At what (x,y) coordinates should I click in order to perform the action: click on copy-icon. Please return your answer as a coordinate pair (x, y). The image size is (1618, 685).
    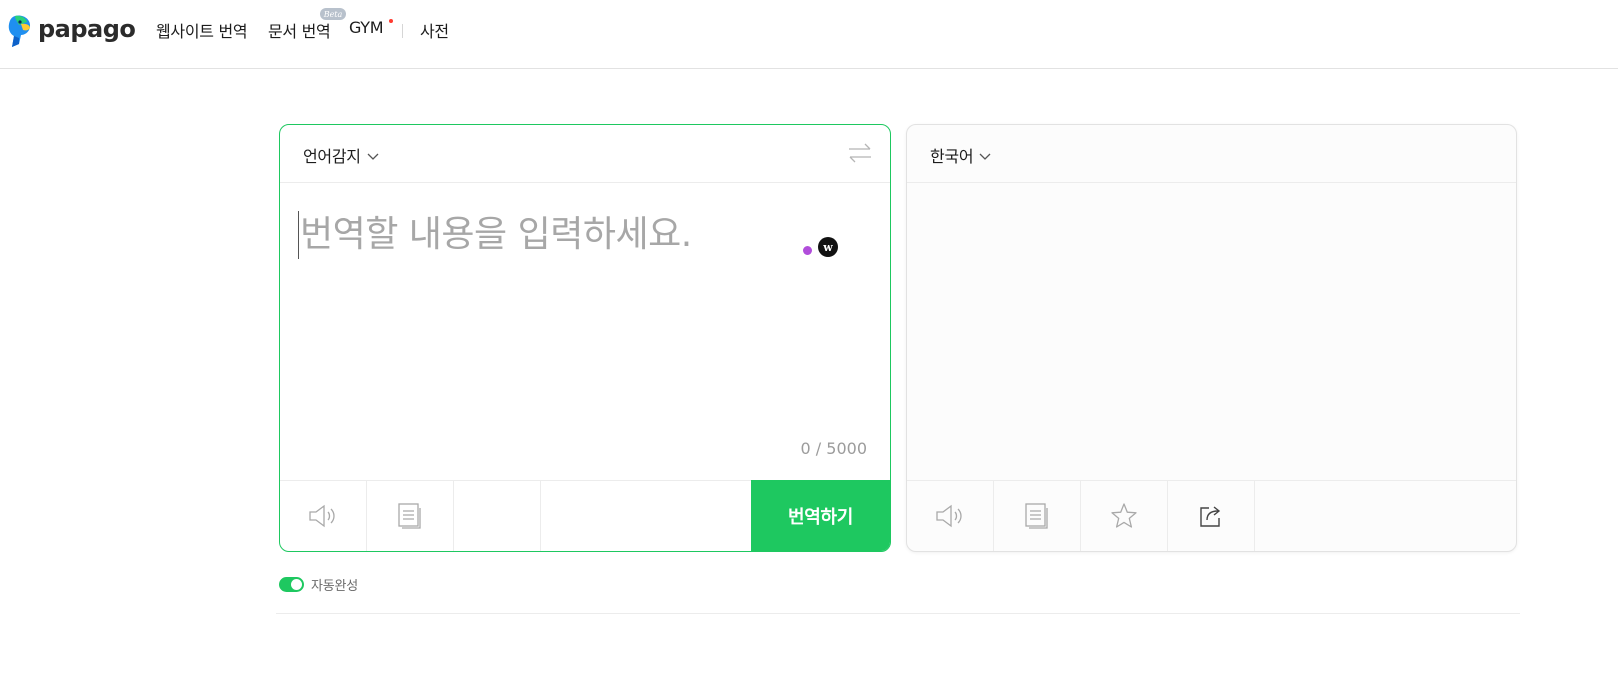
    Looking at the image, I should click on (1036, 516).